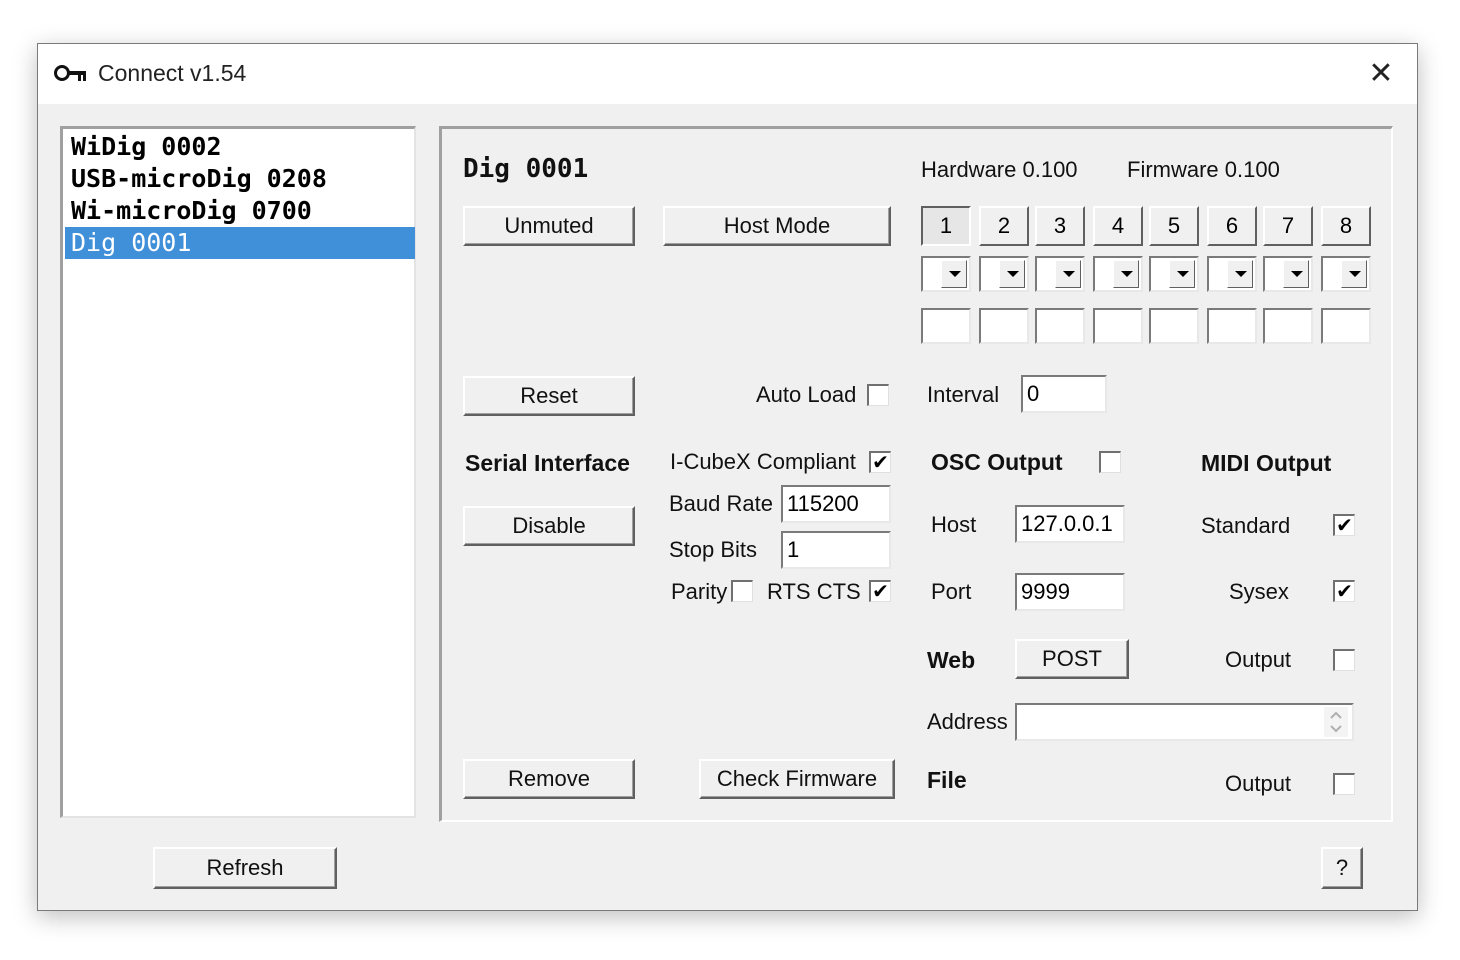  I want to click on window-title: Connect v1.54, so click(172, 73).